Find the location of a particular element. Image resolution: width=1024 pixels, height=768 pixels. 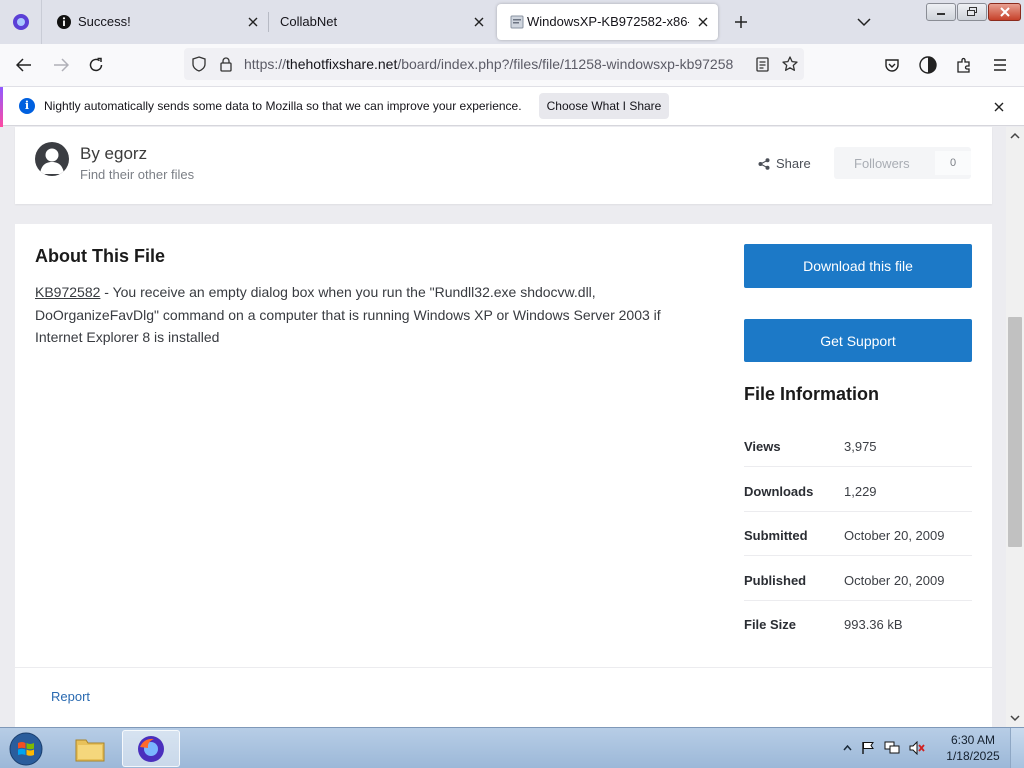

restore-icon is located at coordinates (972, 11).